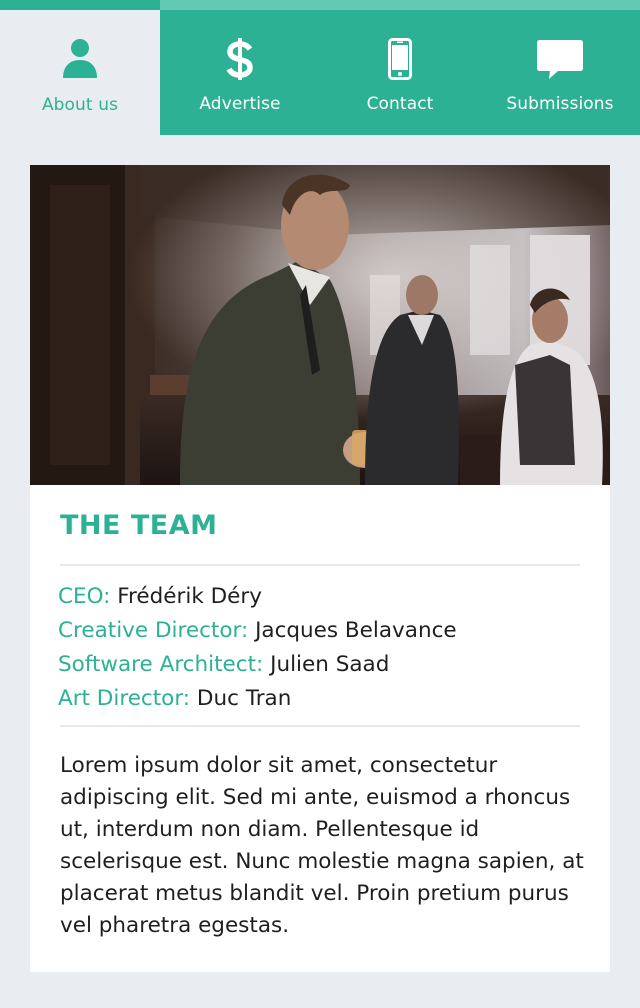 The width and height of the screenshot is (640, 1008). What do you see at coordinates (240, 104) in the screenshot?
I see `nav-label-advertise: Advertise` at bounding box center [240, 104].